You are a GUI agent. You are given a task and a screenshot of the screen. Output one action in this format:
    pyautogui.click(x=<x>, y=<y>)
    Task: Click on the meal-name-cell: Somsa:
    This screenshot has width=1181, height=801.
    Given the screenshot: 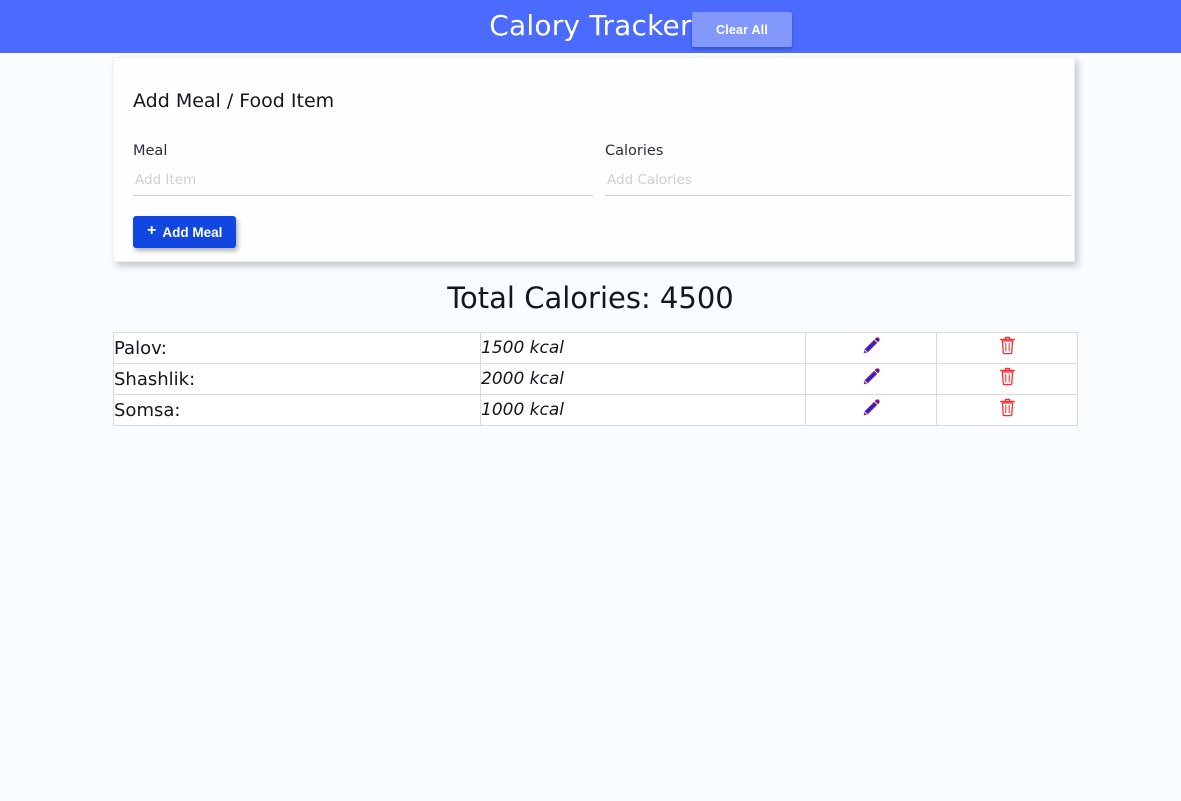 What is the action you would take?
    pyautogui.click(x=297, y=410)
    